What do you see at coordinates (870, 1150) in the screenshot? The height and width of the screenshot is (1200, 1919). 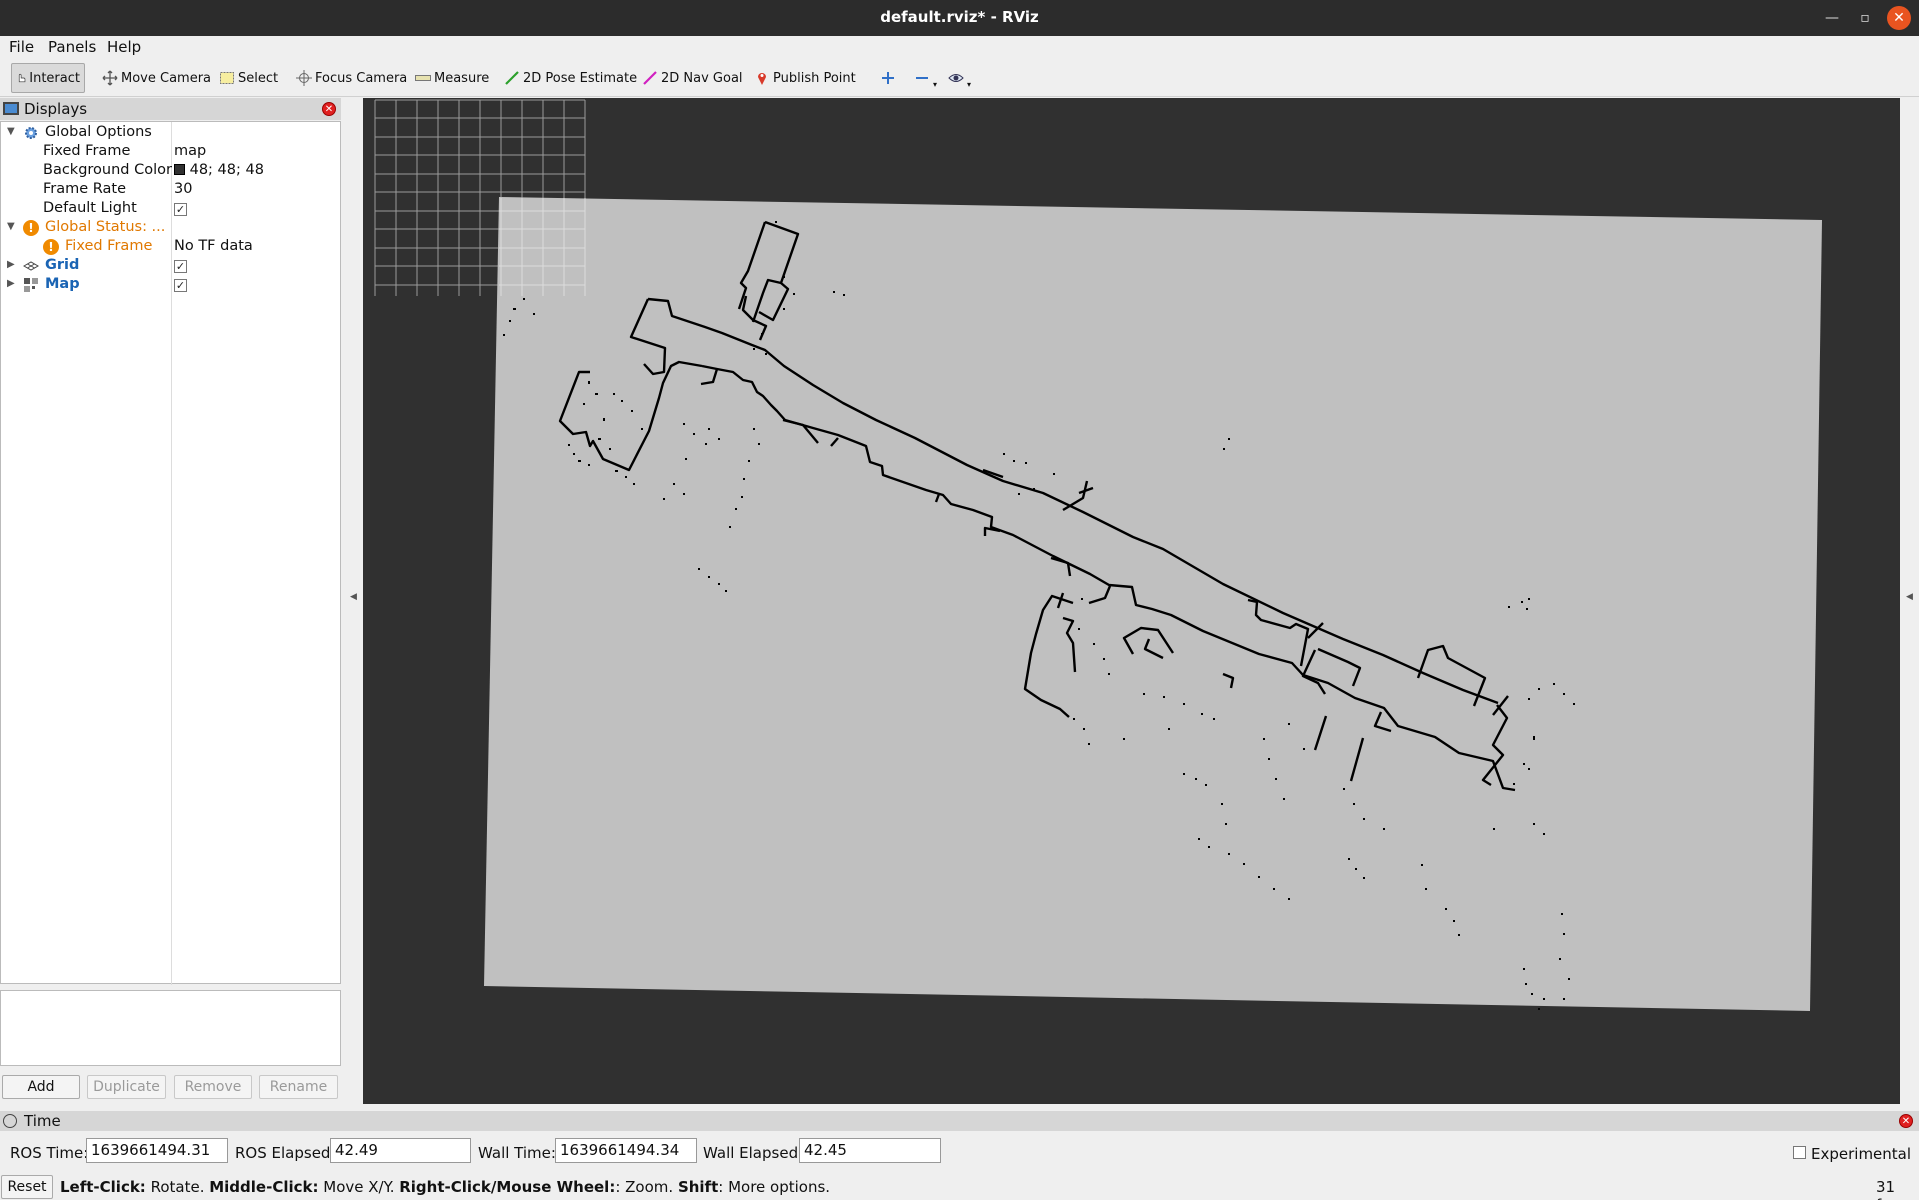 I see `wall-elapsed-field: 42.45` at bounding box center [870, 1150].